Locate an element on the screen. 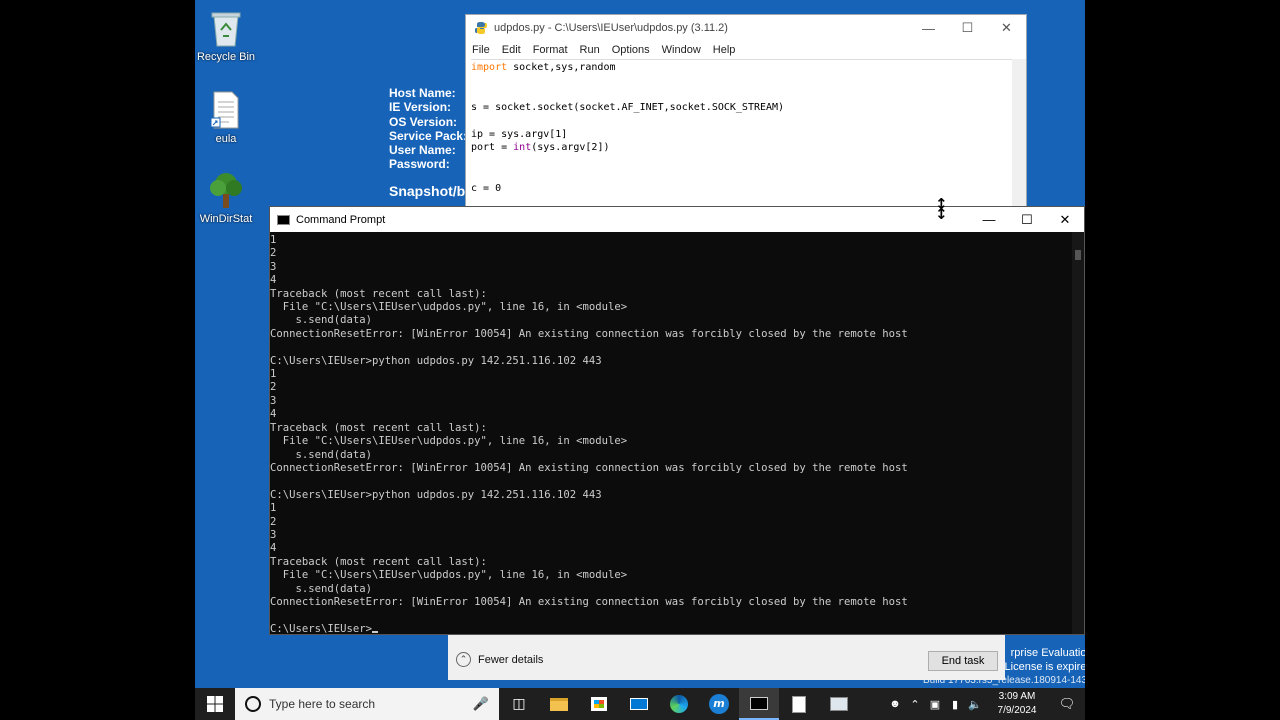 This screenshot has width=1280, height=720. code-text: socket,sys,random is located at coordinates (561, 67).